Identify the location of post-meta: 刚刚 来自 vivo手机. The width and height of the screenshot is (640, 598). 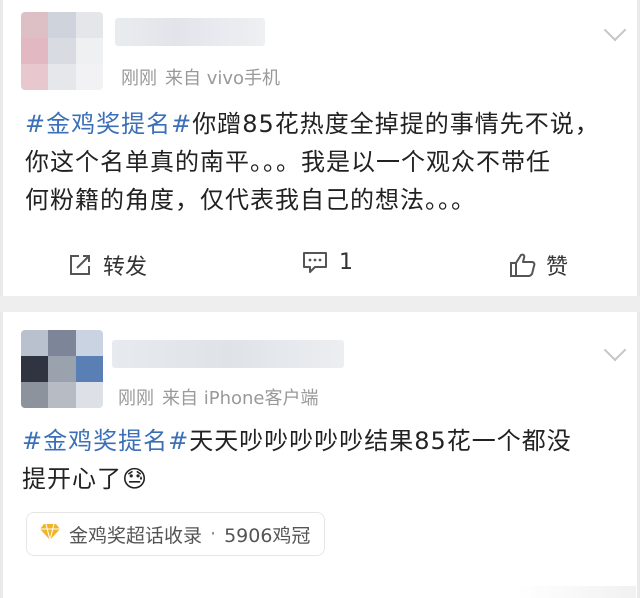
(200, 77).